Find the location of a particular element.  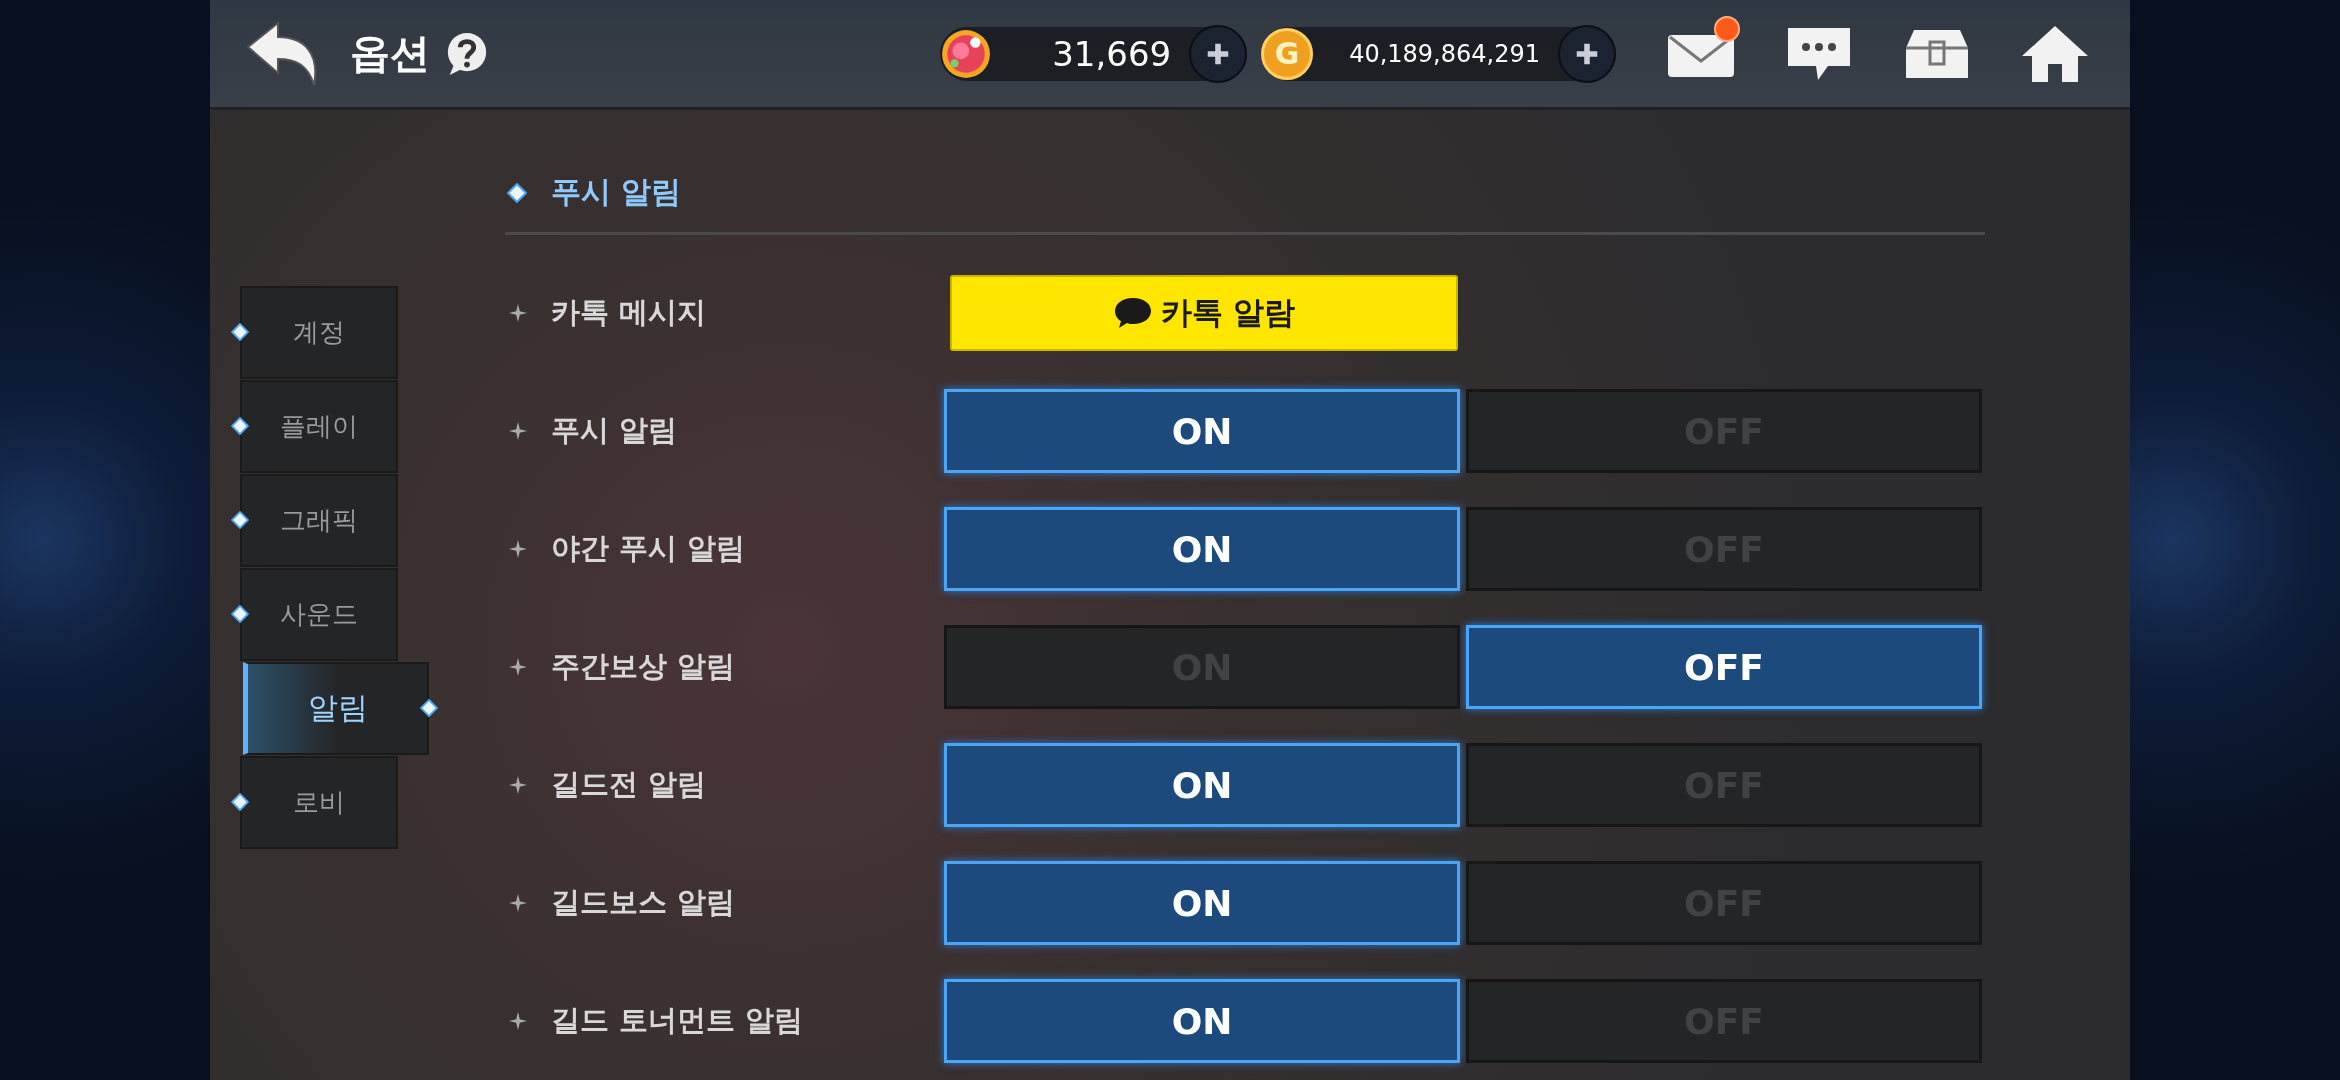

sidebar-tab: 알림 is located at coordinates (336, 708).